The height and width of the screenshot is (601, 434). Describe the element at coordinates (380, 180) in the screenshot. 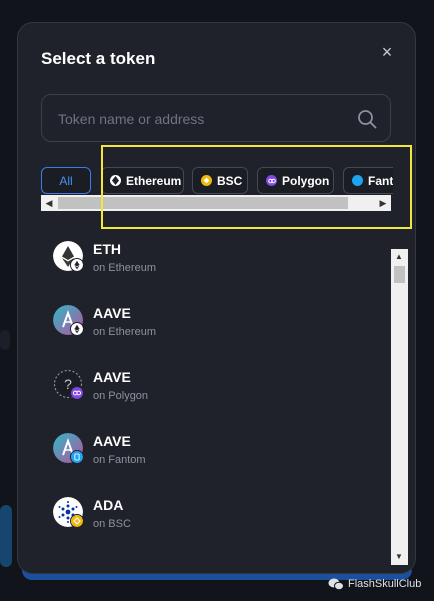

I see `filter-chip-label: Fantom` at that location.